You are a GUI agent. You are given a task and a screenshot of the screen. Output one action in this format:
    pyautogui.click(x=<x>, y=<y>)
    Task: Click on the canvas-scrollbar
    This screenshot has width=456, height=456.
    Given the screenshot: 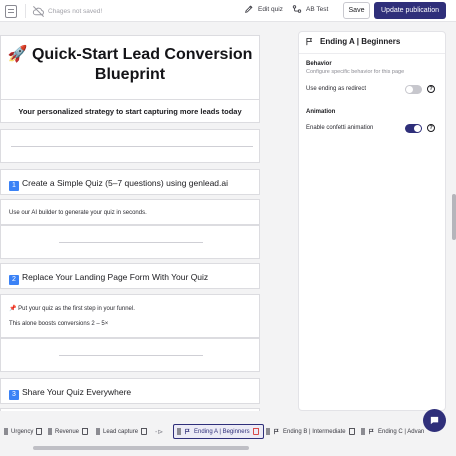 What is the action you would take?
    pyautogui.click(x=454, y=220)
    